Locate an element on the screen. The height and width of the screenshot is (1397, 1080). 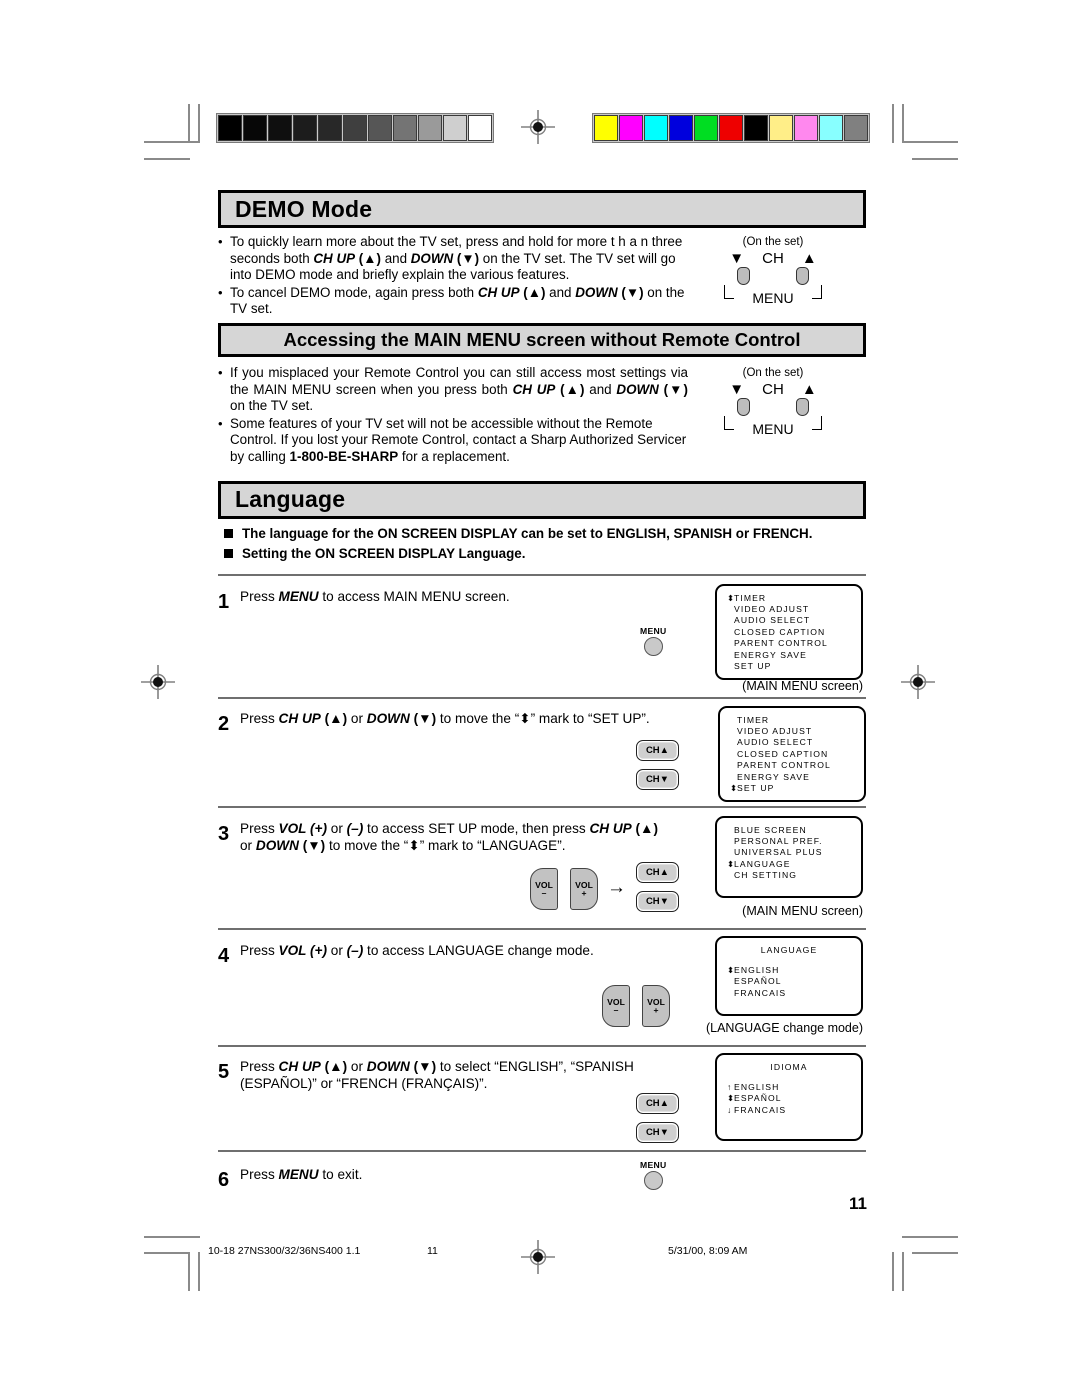
osd-language-change-mode: LANGUAGE ⬍ENGLISH ESPAÑOL FRANCAIS is located at coordinates (789, 975).